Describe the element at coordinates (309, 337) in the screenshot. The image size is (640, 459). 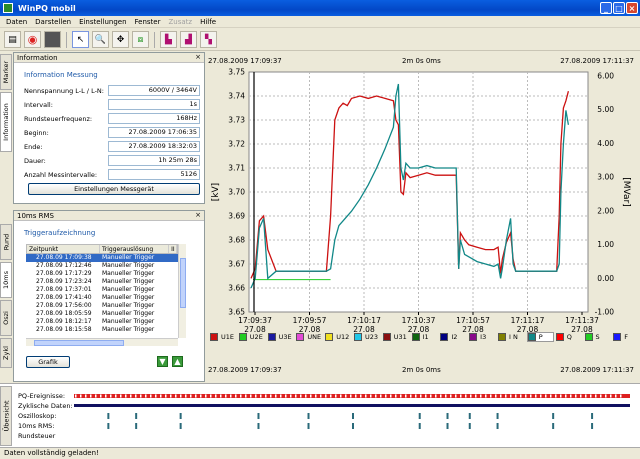
I see `legend-item-une: UNE` at that location.